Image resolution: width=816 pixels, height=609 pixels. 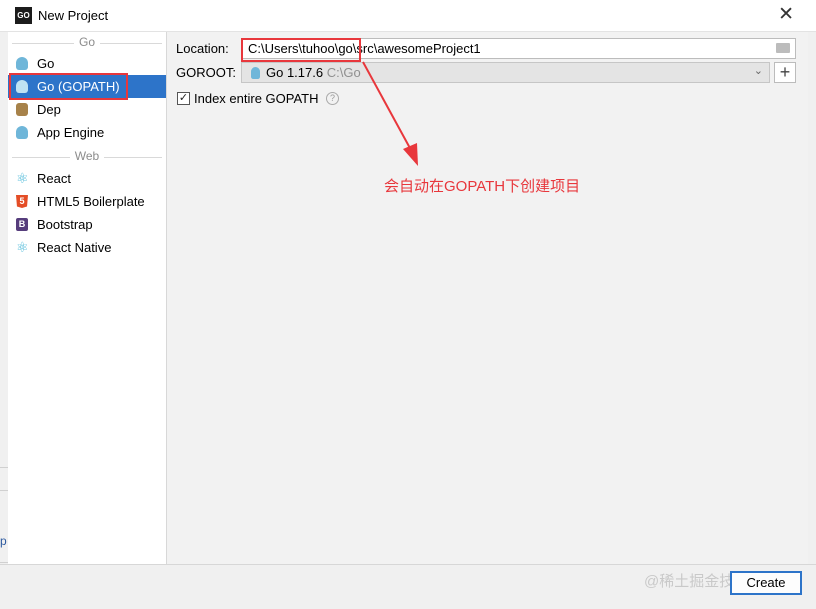 What do you see at coordinates (74, 247) in the screenshot?
I see `sidebar-item-label: React Native` at bounding box center [74, 247].